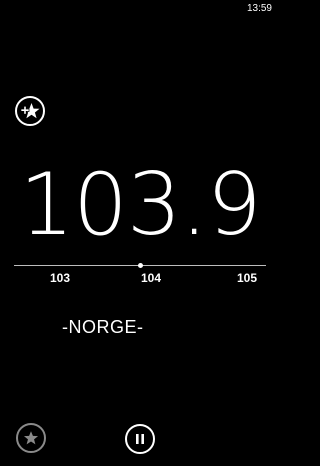 The width and height of the screenshot is (320, 466). I want to click on pause-icon, so click(140, 439).